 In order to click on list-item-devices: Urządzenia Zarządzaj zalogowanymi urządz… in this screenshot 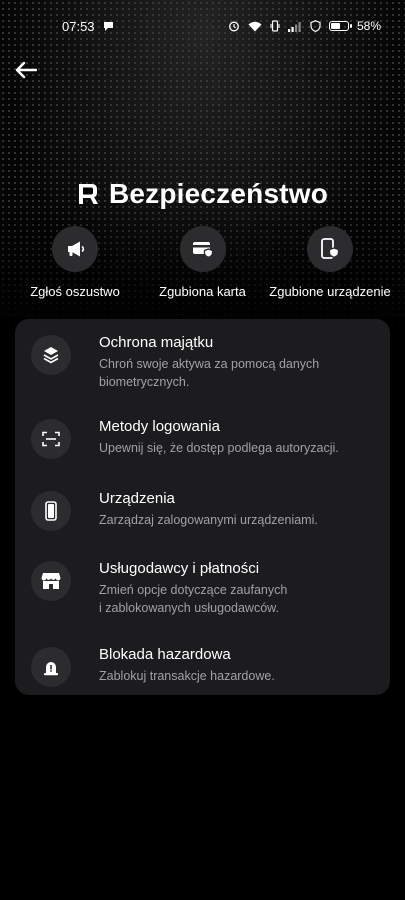, I will do `click(202, 524)`.